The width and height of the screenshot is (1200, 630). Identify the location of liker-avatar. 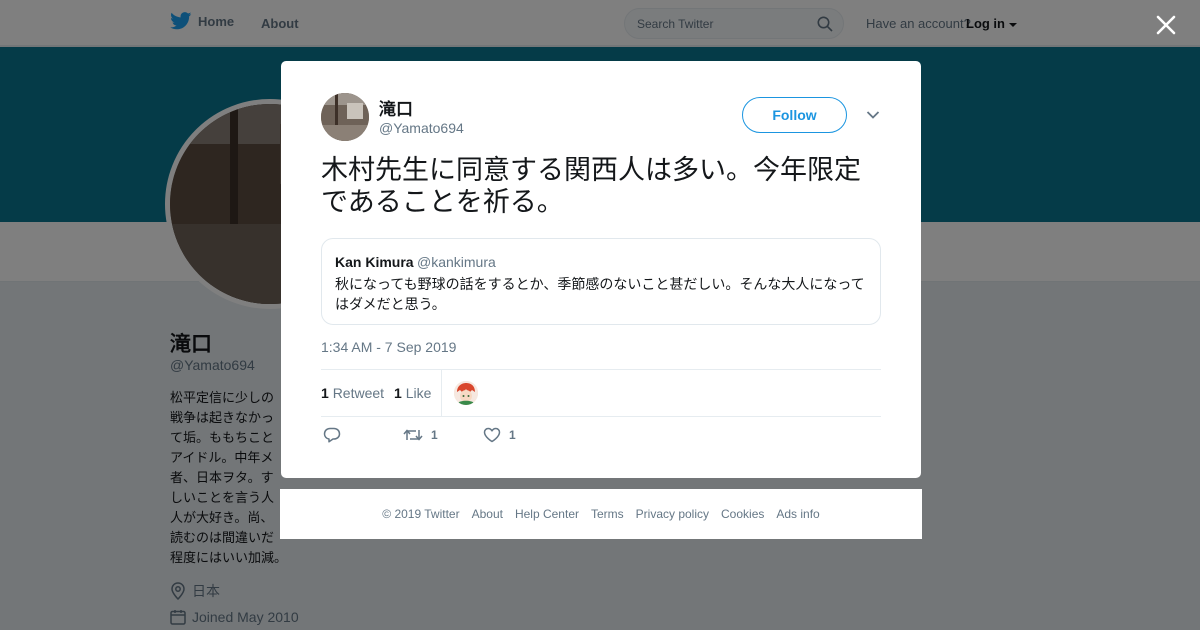
(466, 393).